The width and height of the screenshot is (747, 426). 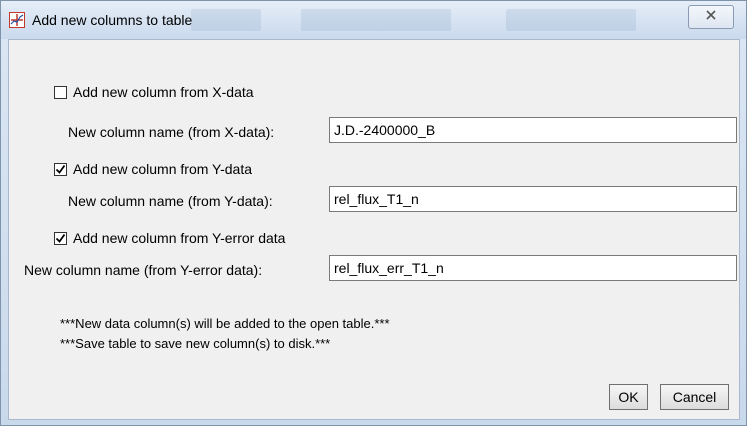 What do you see at coordinates (171, 132) in the screenshot?
I see `x-data-name-label: New column name (from X-data):` at bounding box center [171, 132].